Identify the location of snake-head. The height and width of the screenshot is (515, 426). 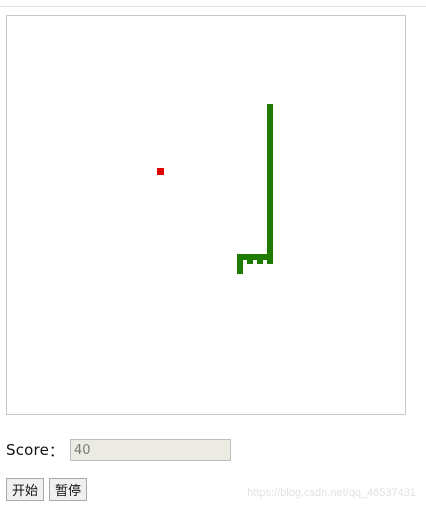
(270, 109).